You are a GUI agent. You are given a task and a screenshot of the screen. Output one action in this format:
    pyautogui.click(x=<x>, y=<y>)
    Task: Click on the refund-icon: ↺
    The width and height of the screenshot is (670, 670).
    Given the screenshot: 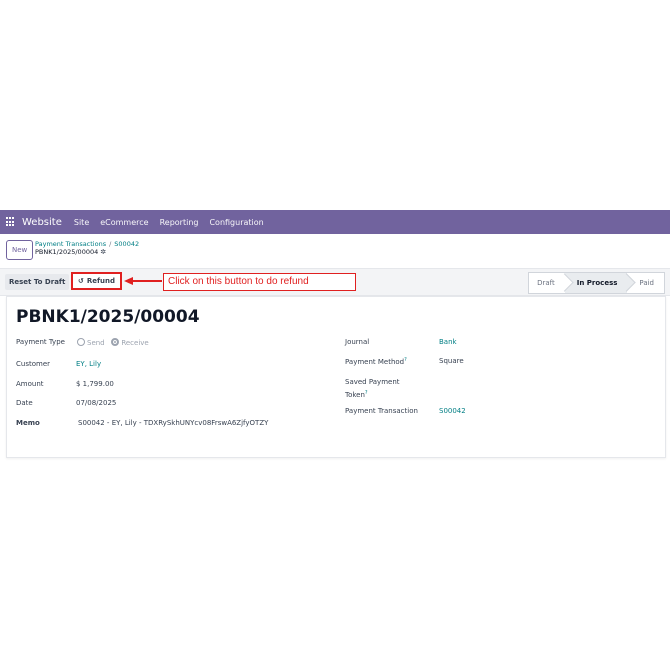 What is the action you would take?
    pyautogui.click(x=80, y=281)
    